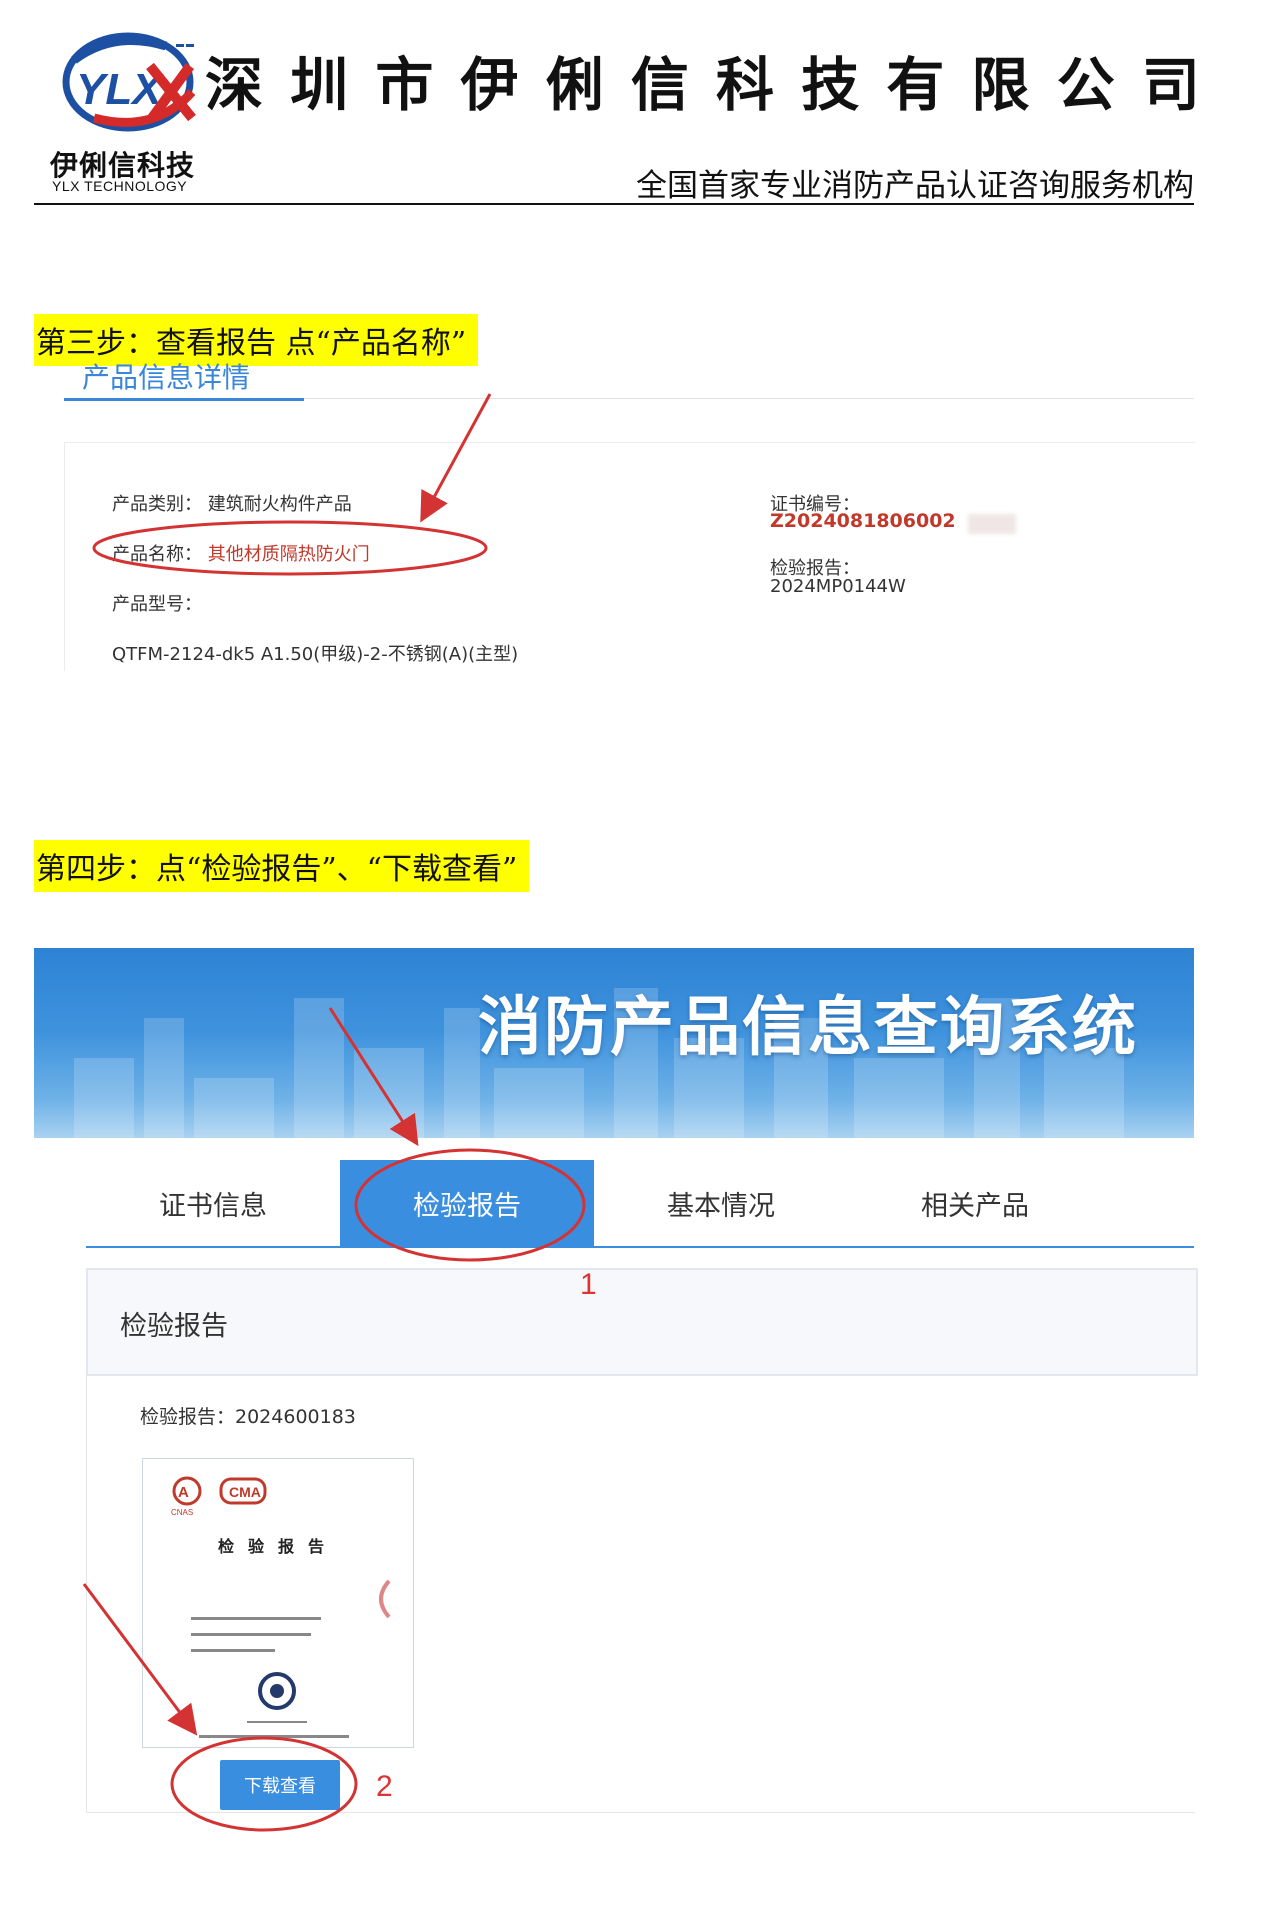  Describe the element at coordinates (248, 1417) in the screenshot. I see `report-number: 检验报告：2024600183` at that location.